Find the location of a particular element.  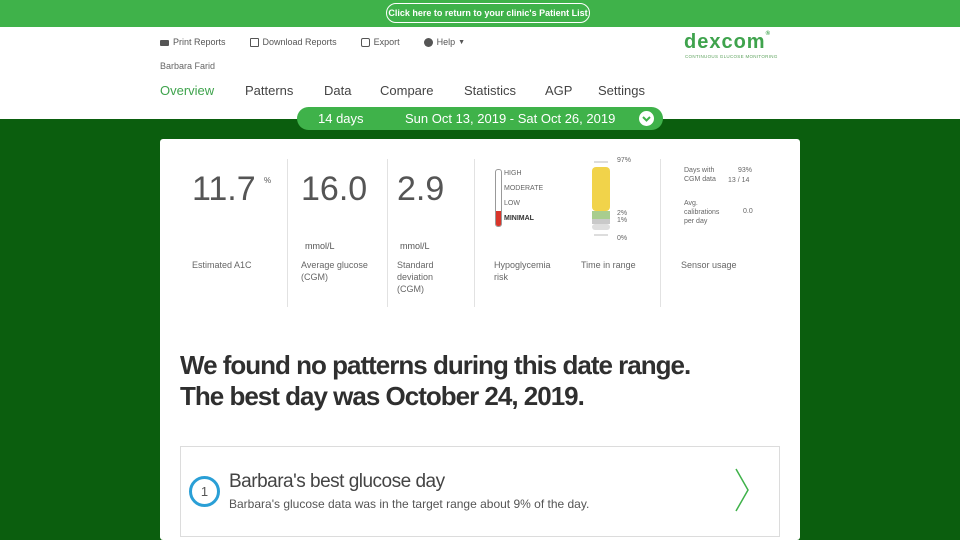

logo-tagline: CONTINUOUS GLUCOSE MONITORING is located at coordinates (731, 56).